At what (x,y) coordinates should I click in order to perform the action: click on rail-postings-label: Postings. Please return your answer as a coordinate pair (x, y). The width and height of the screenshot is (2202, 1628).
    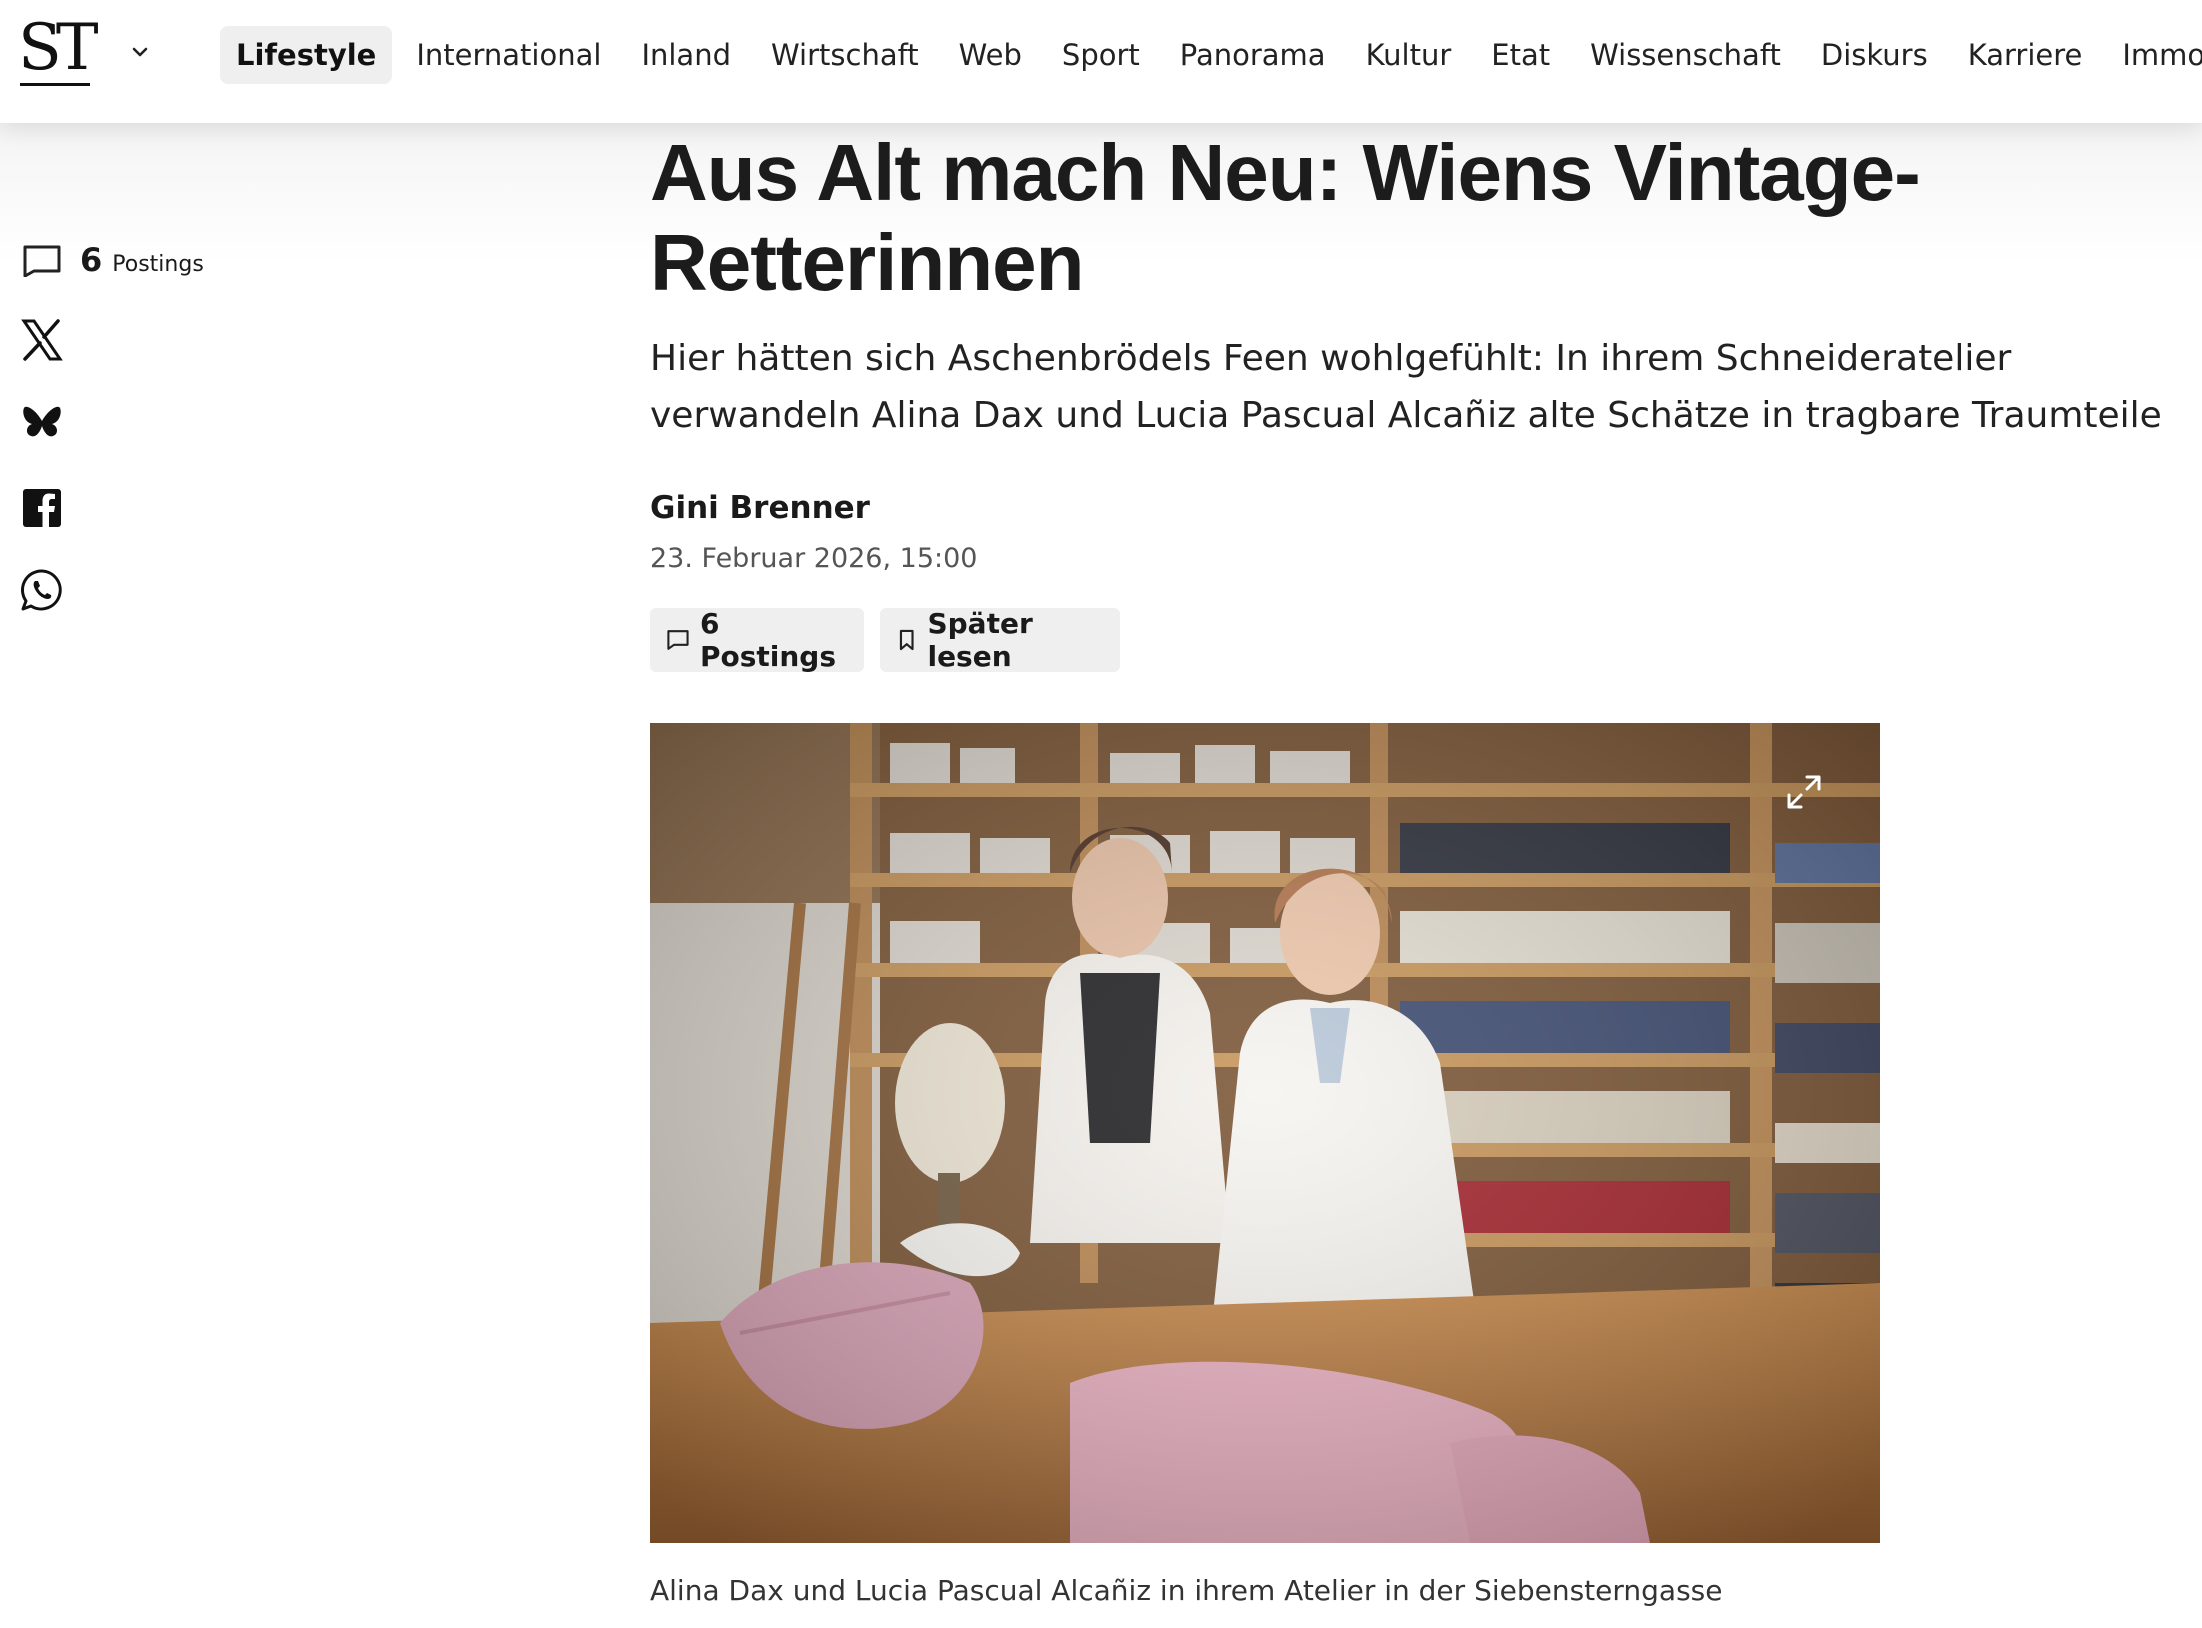
    Looking at the image, I should click on (158, 264).